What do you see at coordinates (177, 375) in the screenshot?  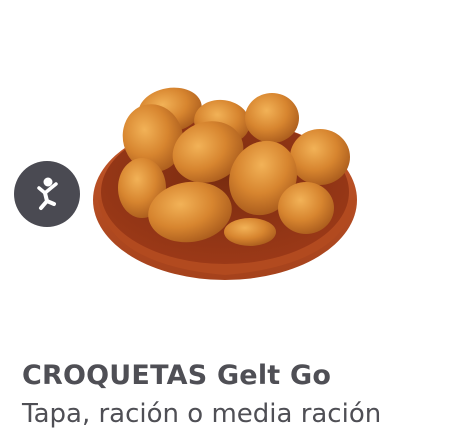 I see `product-title: CROQUETAS Gelt Go` at bounding box center [177, 375].